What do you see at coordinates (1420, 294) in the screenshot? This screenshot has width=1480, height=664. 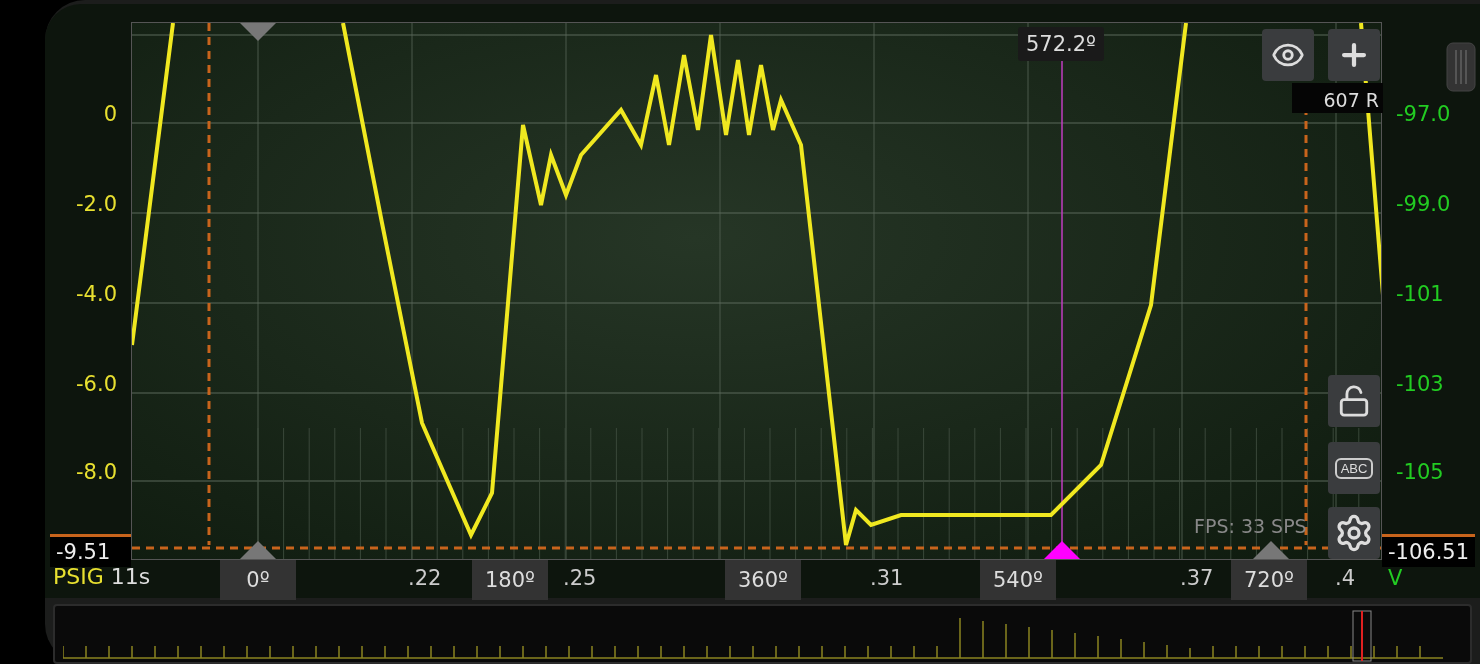 I see `axis-label: -101` at bounding box center [1420, 294].